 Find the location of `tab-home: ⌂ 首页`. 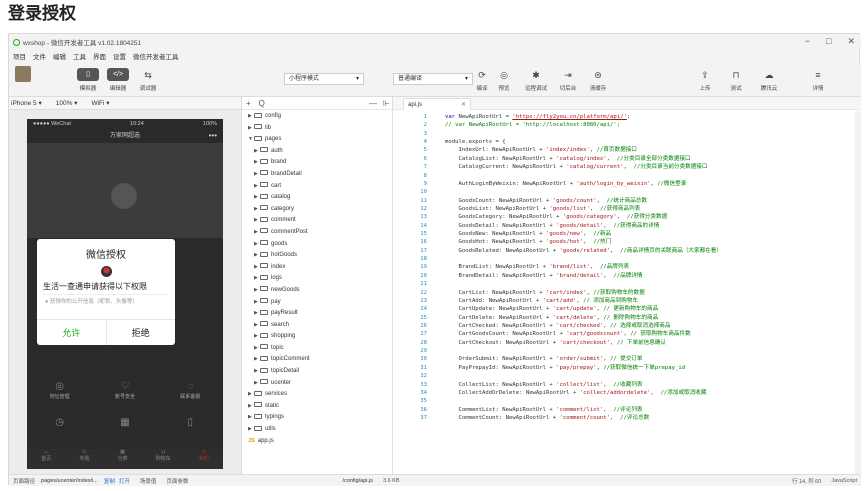

tab-home: ⌂ 首页 is located at coordinates (46, 459).